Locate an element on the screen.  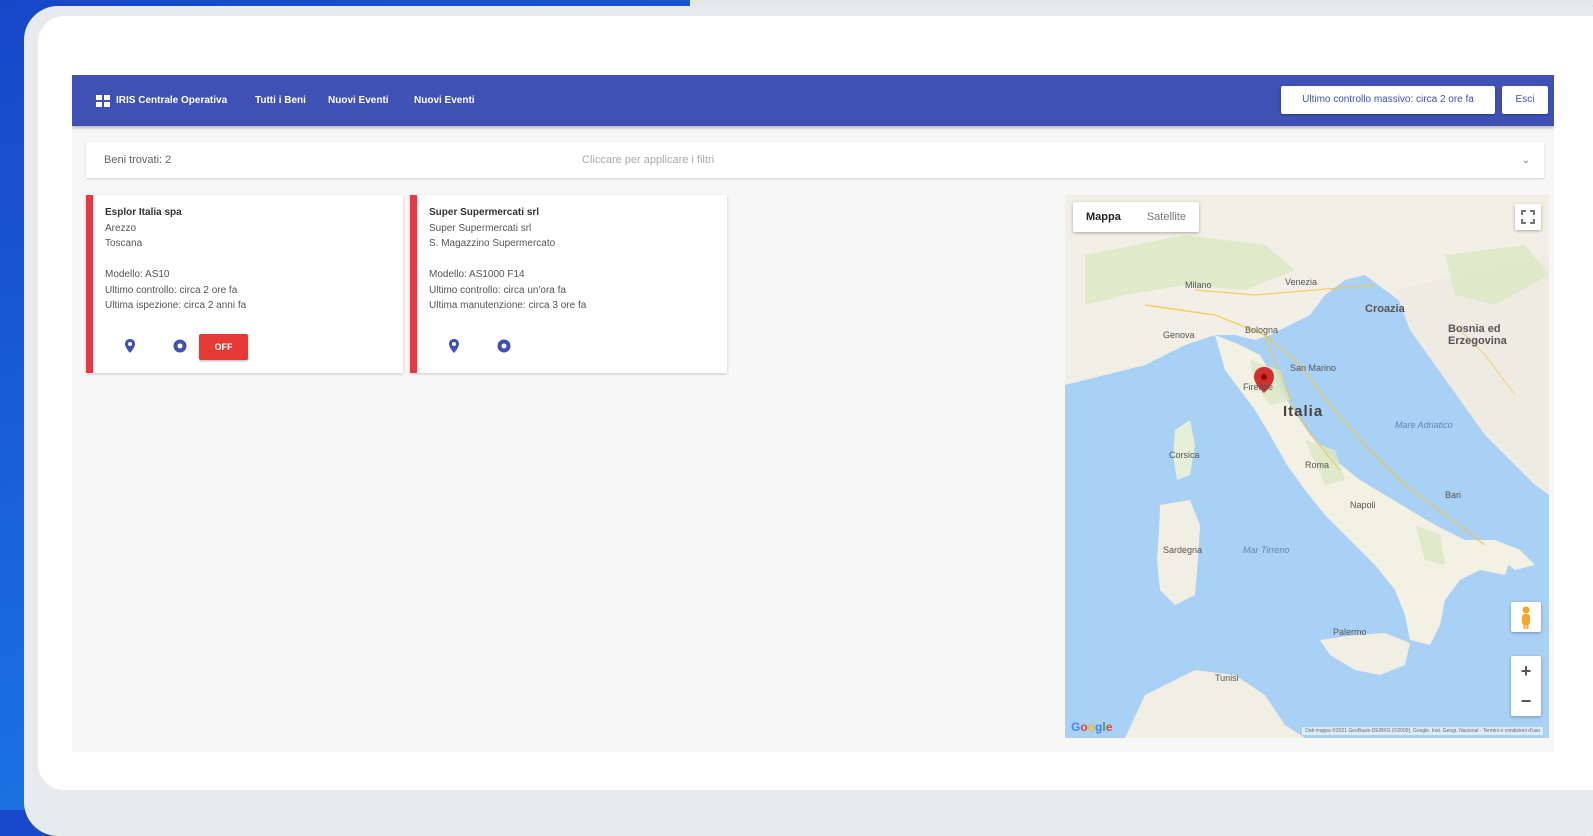
brand: IRIS Centrale Operativa is located at coordinates (161, 100).